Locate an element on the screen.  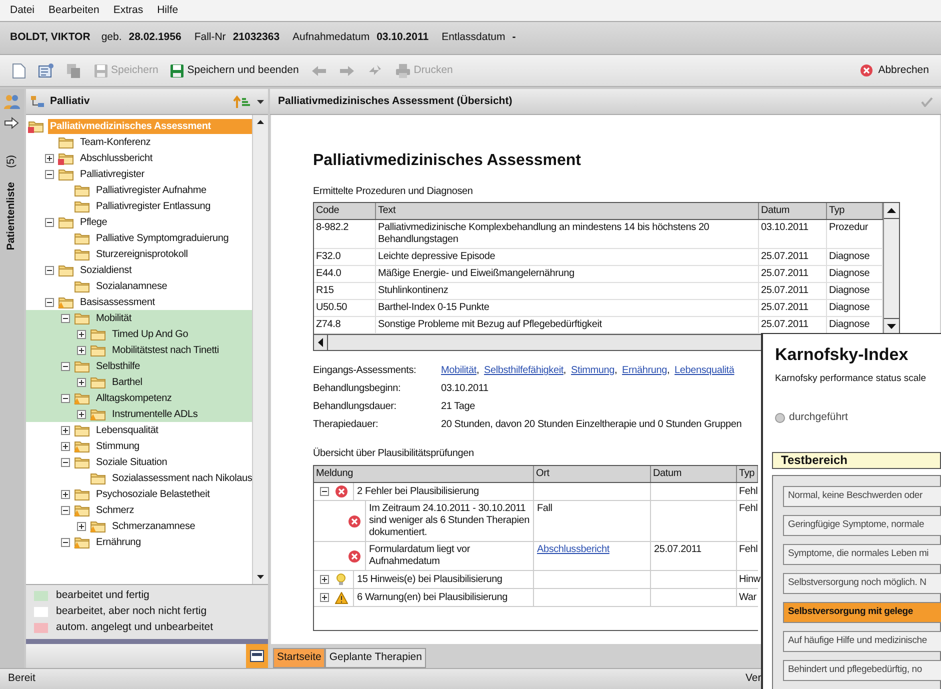
option-button: Behindert und pflegebedürftig, no is located at coordinates (862, 670).